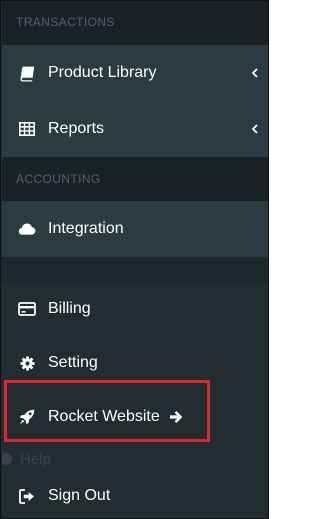 The height and width of the screenshot is (519, 320). Describe the element at coordinates (76, 128) in the screenshot. I see `sidebar-item-label: Reports` at that location.